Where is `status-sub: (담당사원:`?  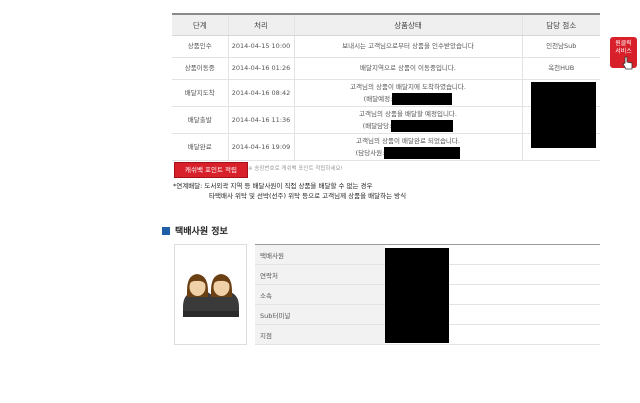
status-sub: (담당사원: is located at coordinates (408, 152).